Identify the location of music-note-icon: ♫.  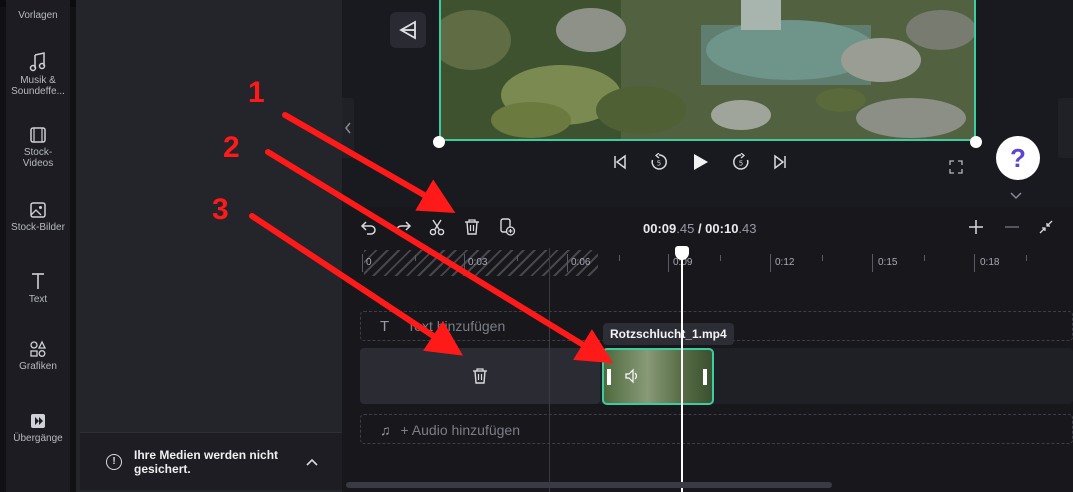
(385, 430).